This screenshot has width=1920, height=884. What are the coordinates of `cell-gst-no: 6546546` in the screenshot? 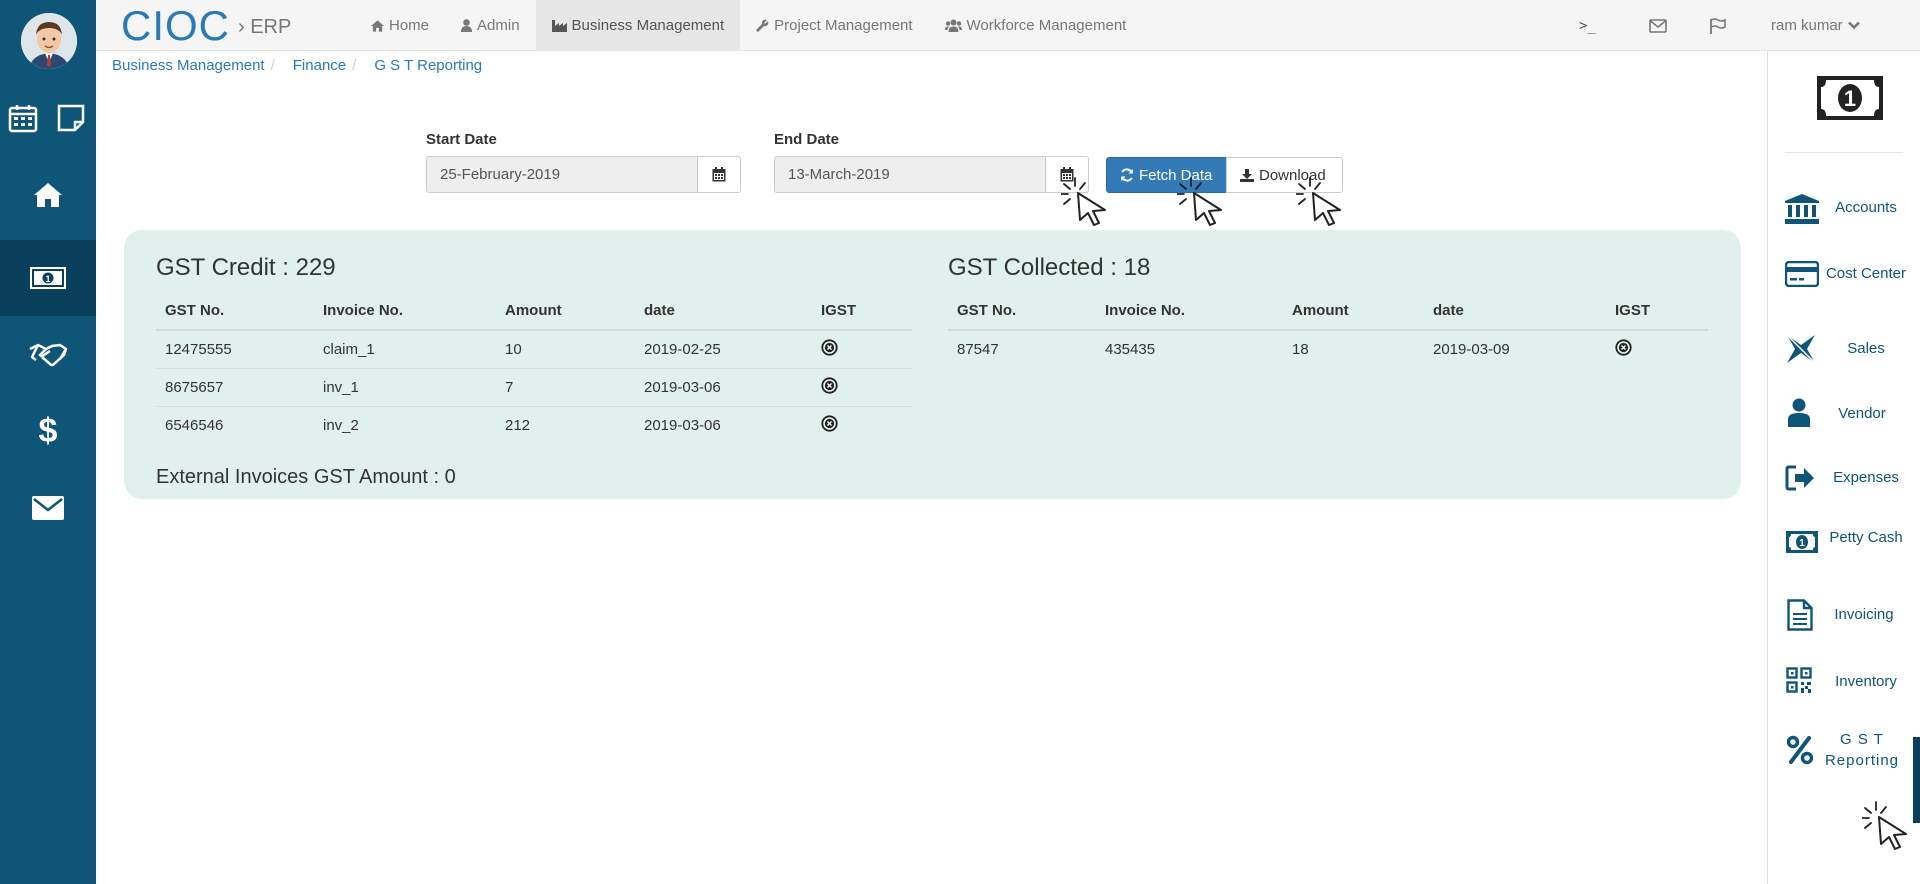 It's located at (194, 425).